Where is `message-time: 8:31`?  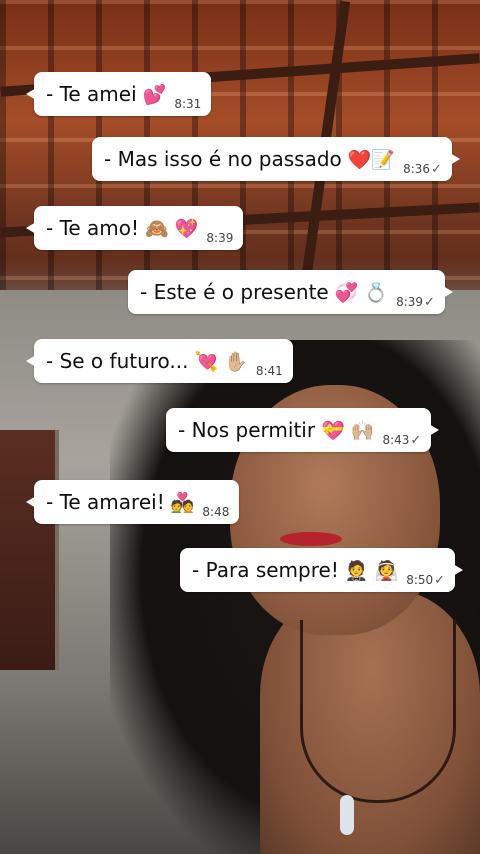 message-time: 8:31 is located at coordinates (188, 104).